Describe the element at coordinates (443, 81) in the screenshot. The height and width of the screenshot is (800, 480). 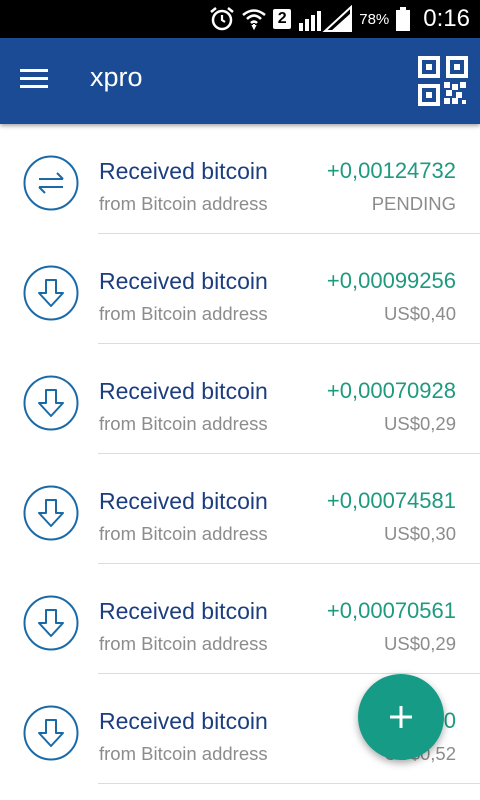
I see `qr-code-icon` at that location.